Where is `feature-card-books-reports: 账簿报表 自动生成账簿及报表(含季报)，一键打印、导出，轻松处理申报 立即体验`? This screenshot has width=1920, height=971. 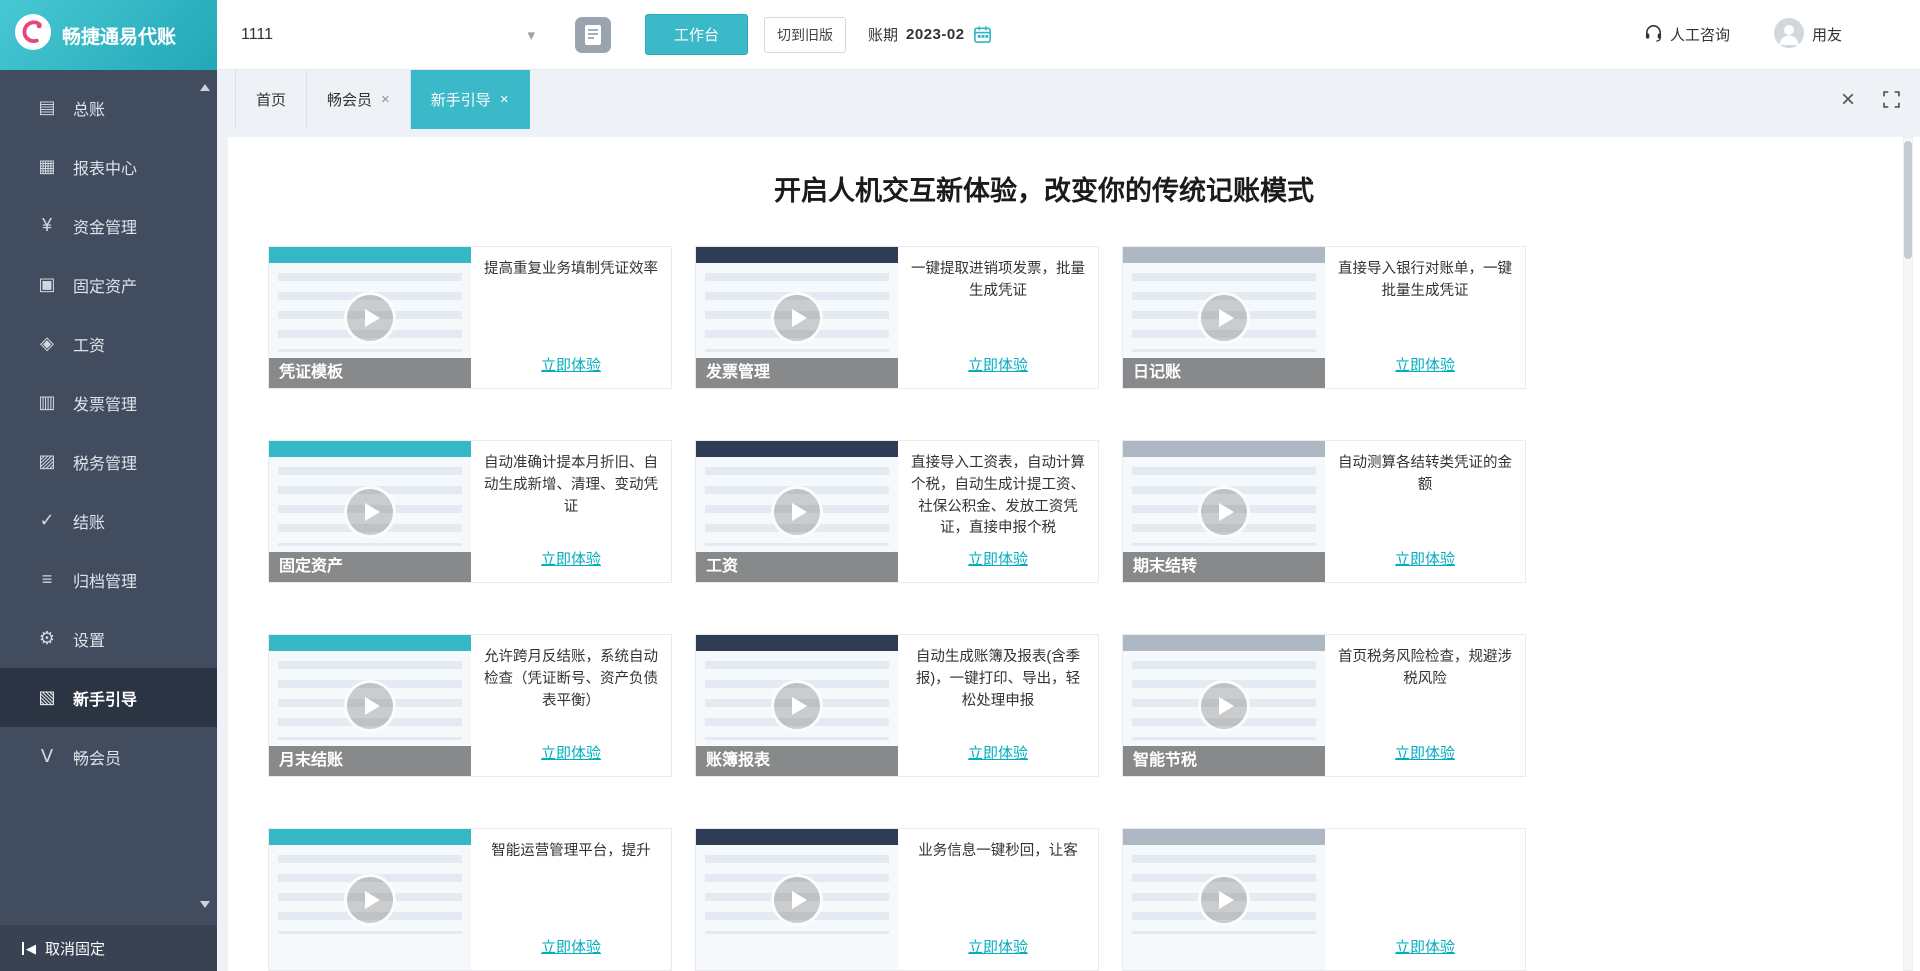
feature-card-books-reports: 账簿报表 自动生成账簿及报表(含季报)，一键打印、导出，轻松处理申报 立即体验 is located at coordinates (897, 705).